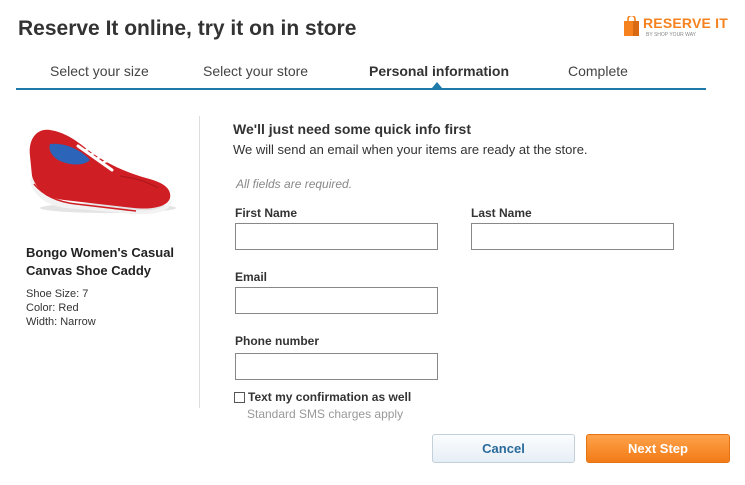  Describe the element at coordinates (598, 71) in the screenshot. I see `step-complete: Complete` at that location.